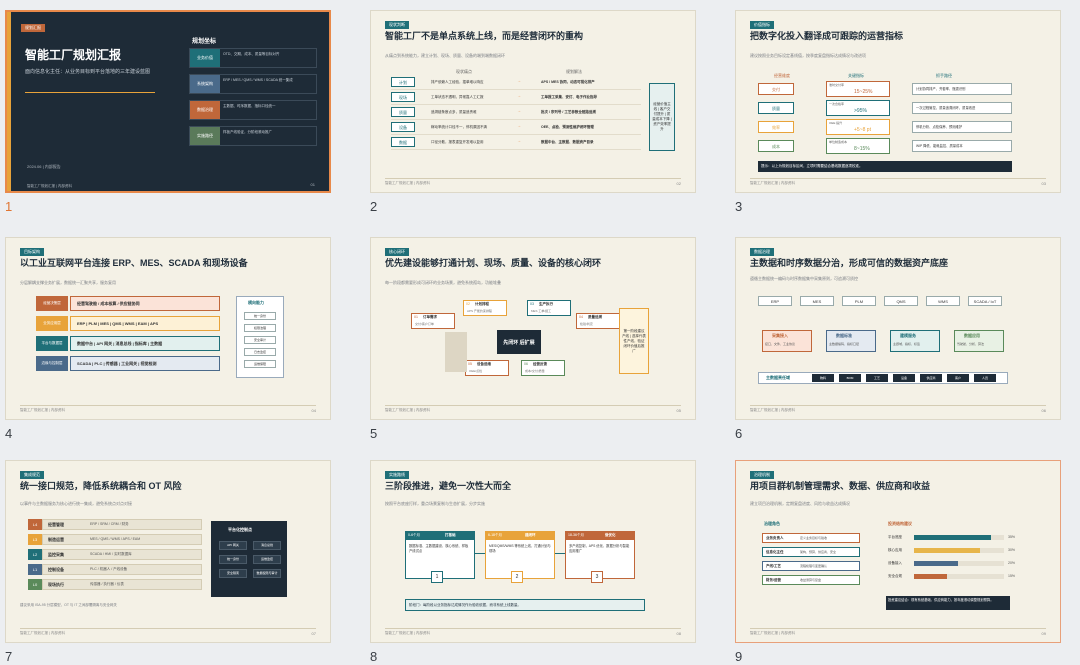 This screenshot has width=1080, height=665. I want to click on slide-date: 2024.06 | 内部报告, so click(44, 166).